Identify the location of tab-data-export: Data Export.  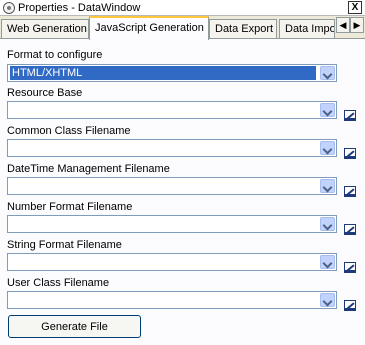
(243, 29).